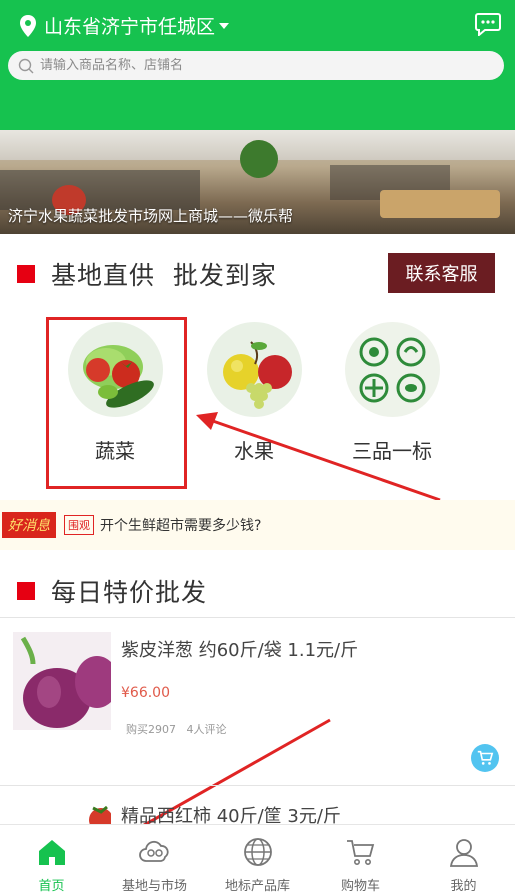  I want to click on tab-landmark-products: 地标产品库, so click(257, 860).